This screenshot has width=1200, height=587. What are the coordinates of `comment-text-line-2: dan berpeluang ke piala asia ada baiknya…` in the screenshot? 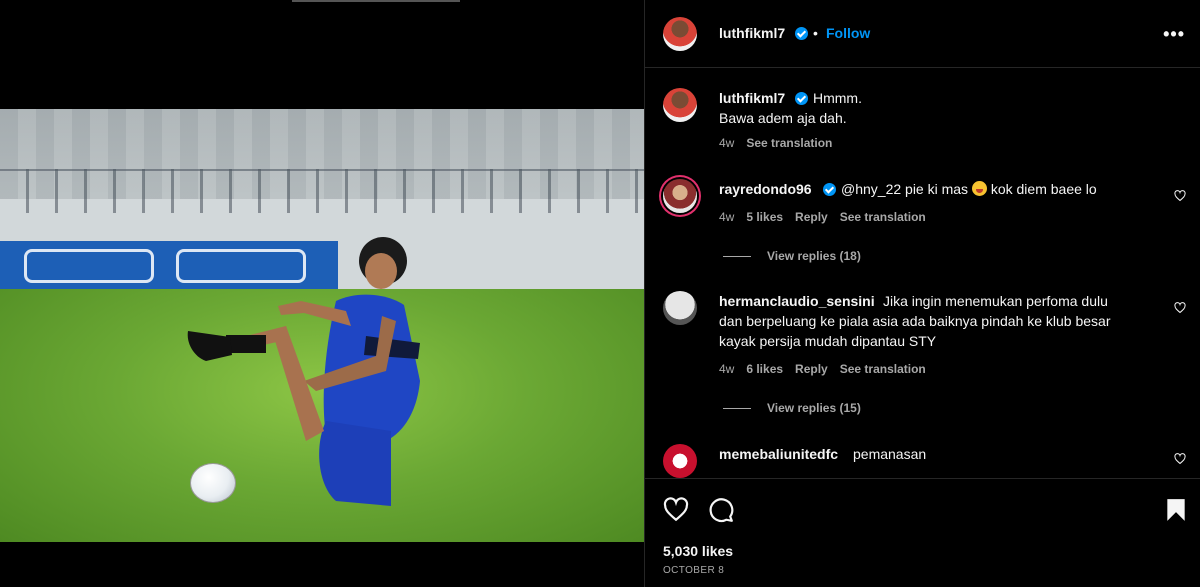 It's located at (915, 321).